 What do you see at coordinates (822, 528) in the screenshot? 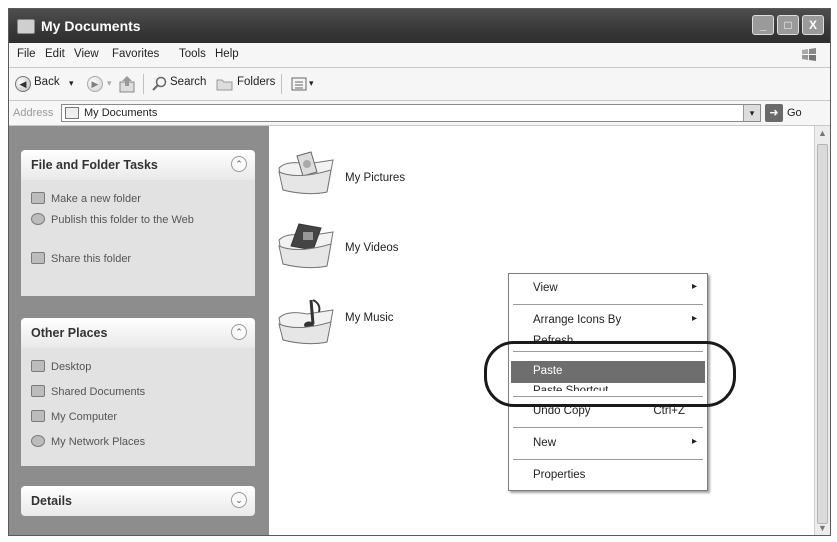
I see `scroll-down-icon: ▼` at bounding box center [822, 528].